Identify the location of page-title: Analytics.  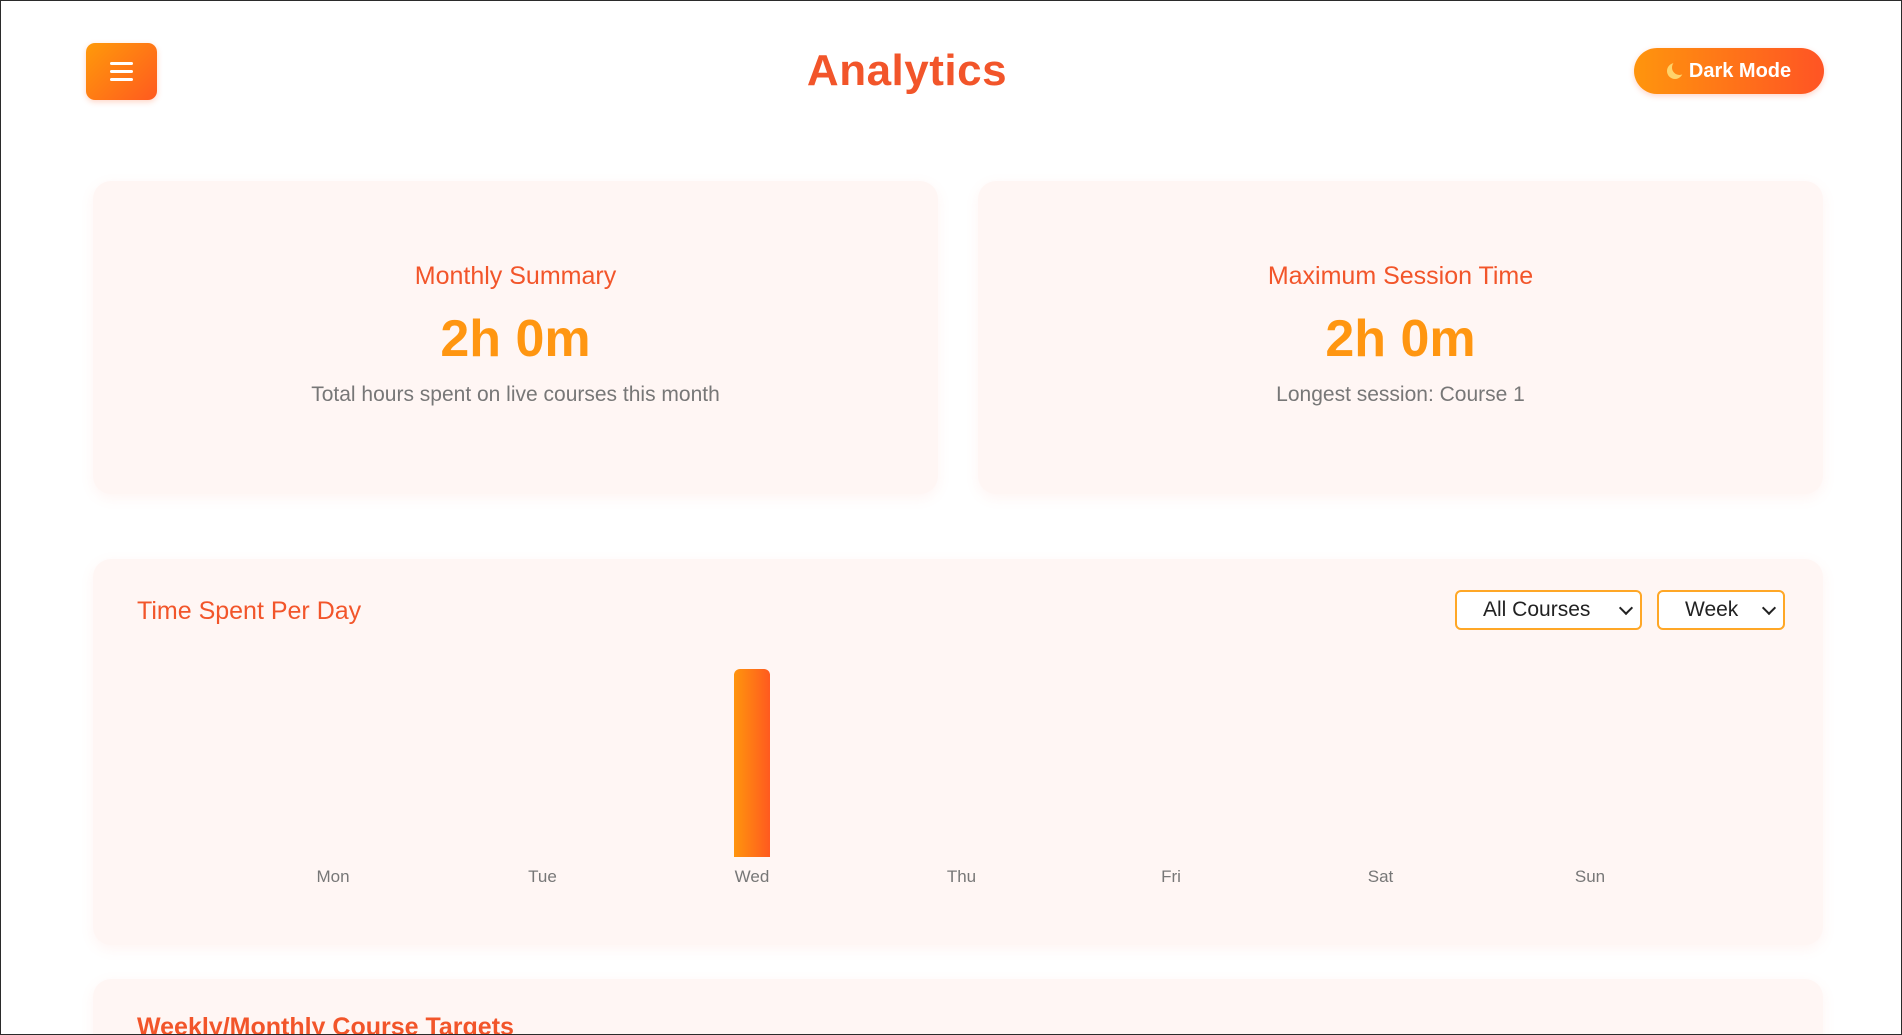
(907, 70).